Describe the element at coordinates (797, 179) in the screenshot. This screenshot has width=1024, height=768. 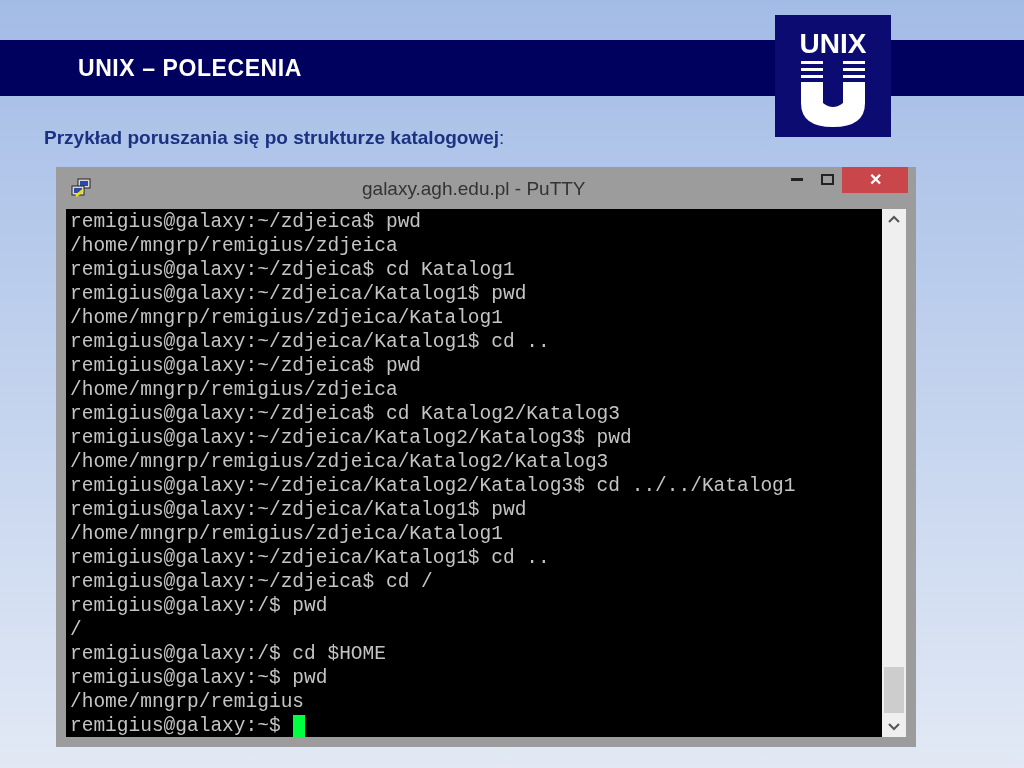
I see `minimize-icon` at that location.